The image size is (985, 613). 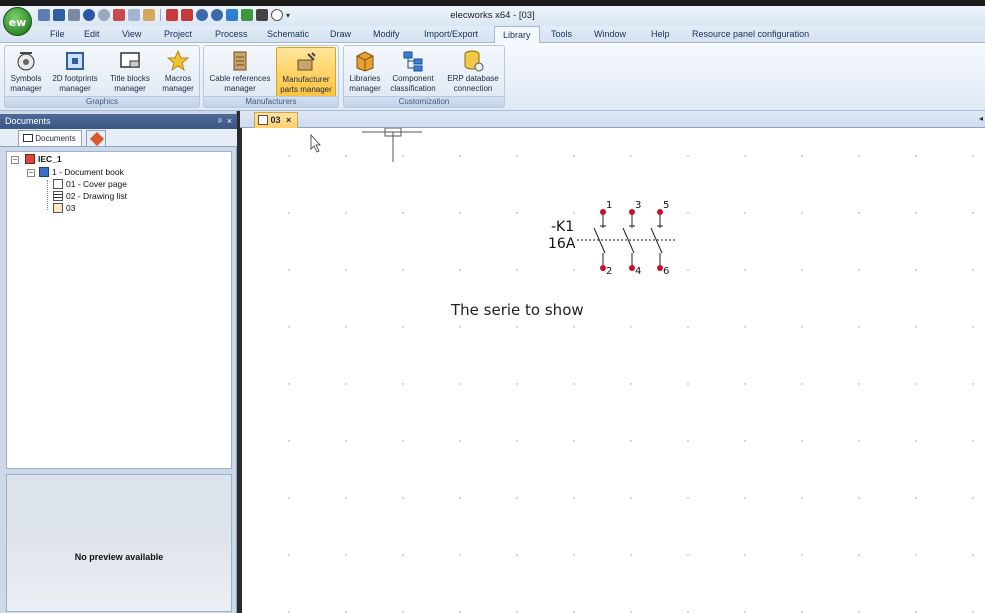 I want to click on cable-references-label-2: manager, so click(x=240, y=88).